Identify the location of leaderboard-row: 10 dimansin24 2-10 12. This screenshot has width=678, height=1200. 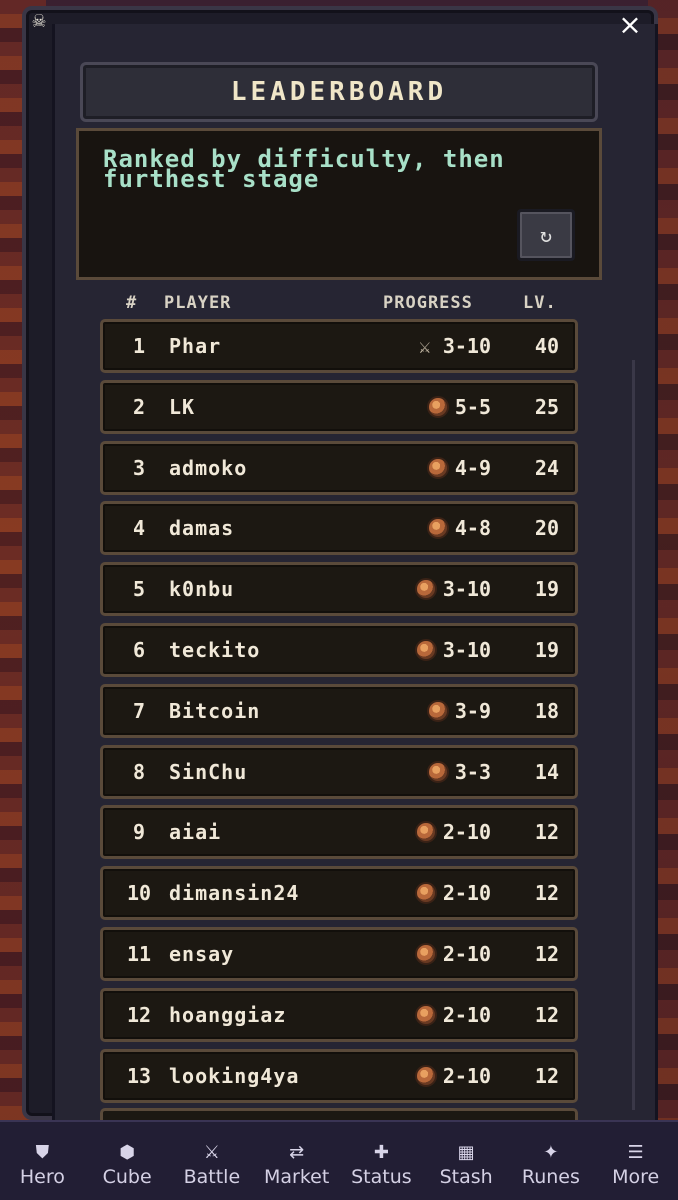
(339, 893).